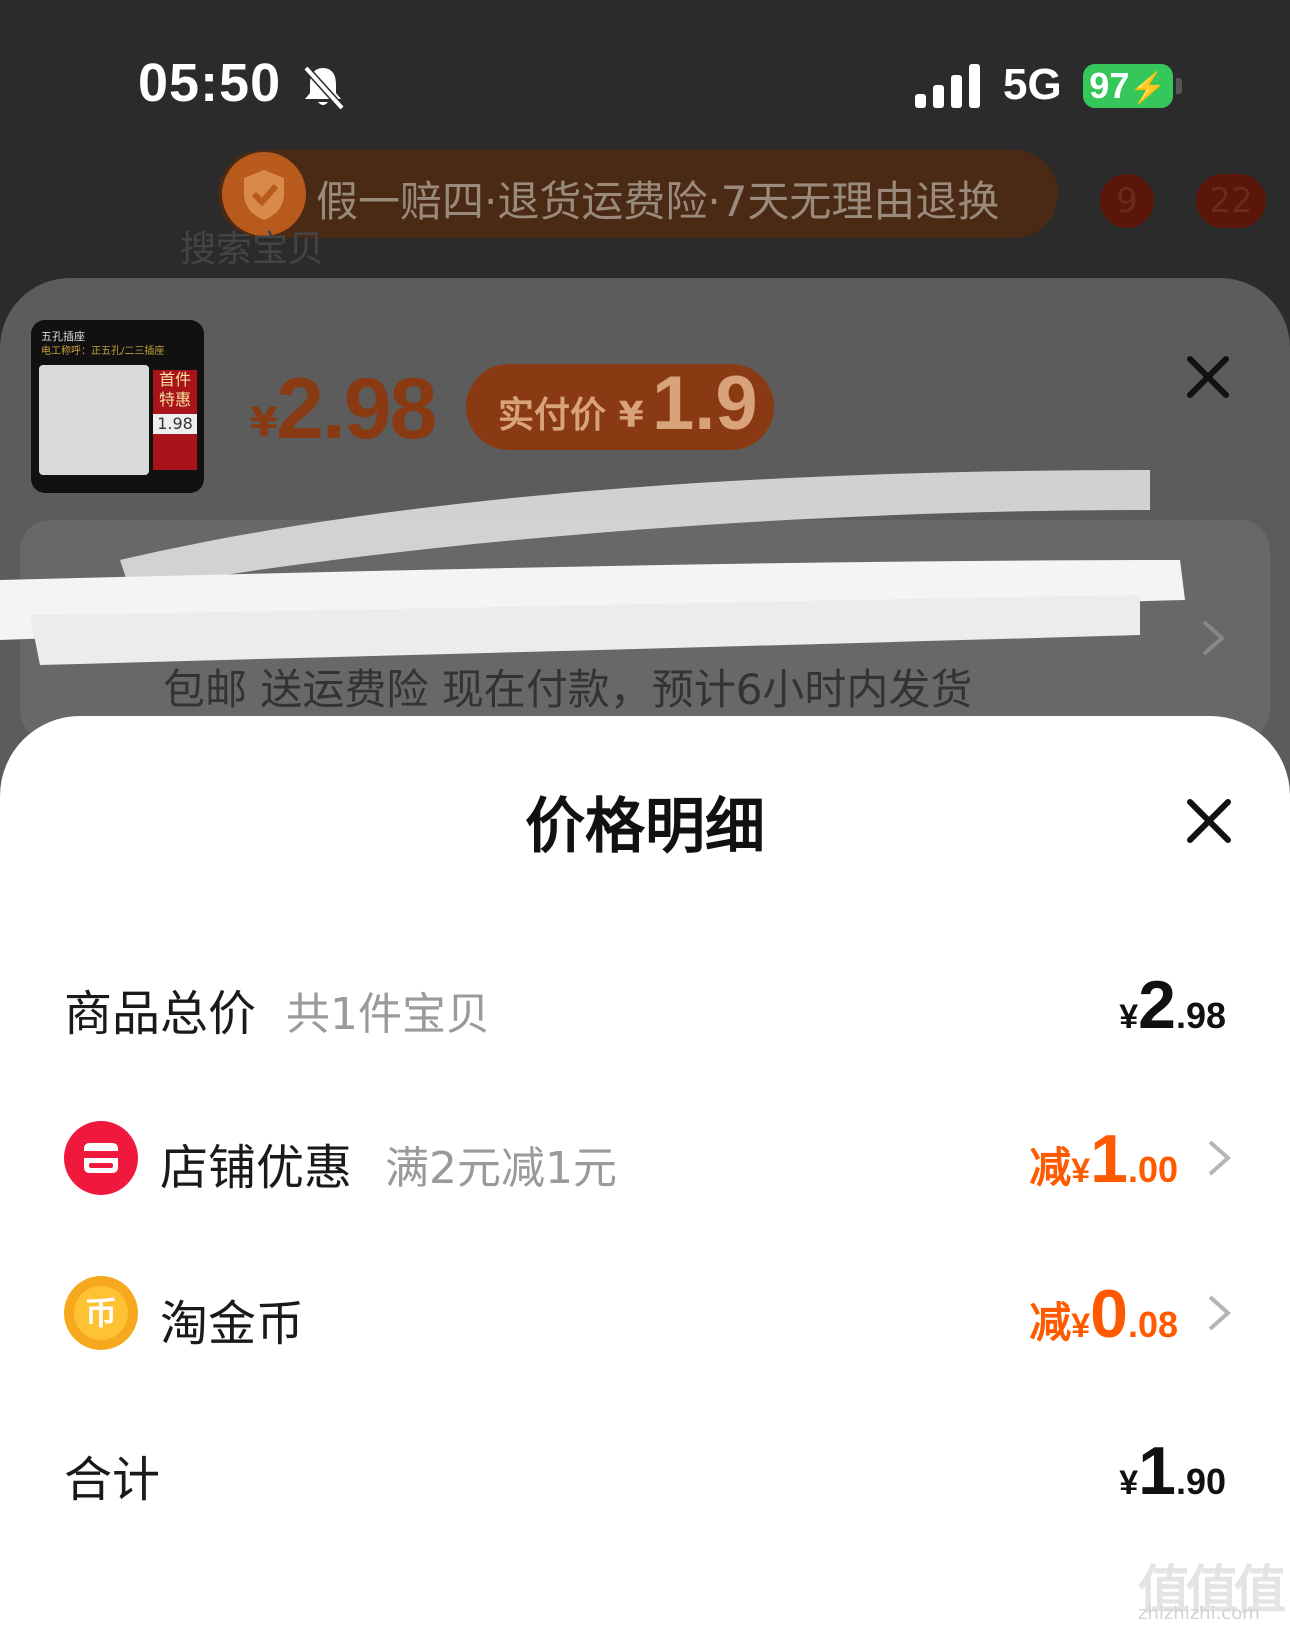 This screenshot has height=1627, width=1290. What do you see at coordinates (175, 424) in the screenshot?
I see `thumb-tag-price: 1.98` at bounding box center [175, 424].